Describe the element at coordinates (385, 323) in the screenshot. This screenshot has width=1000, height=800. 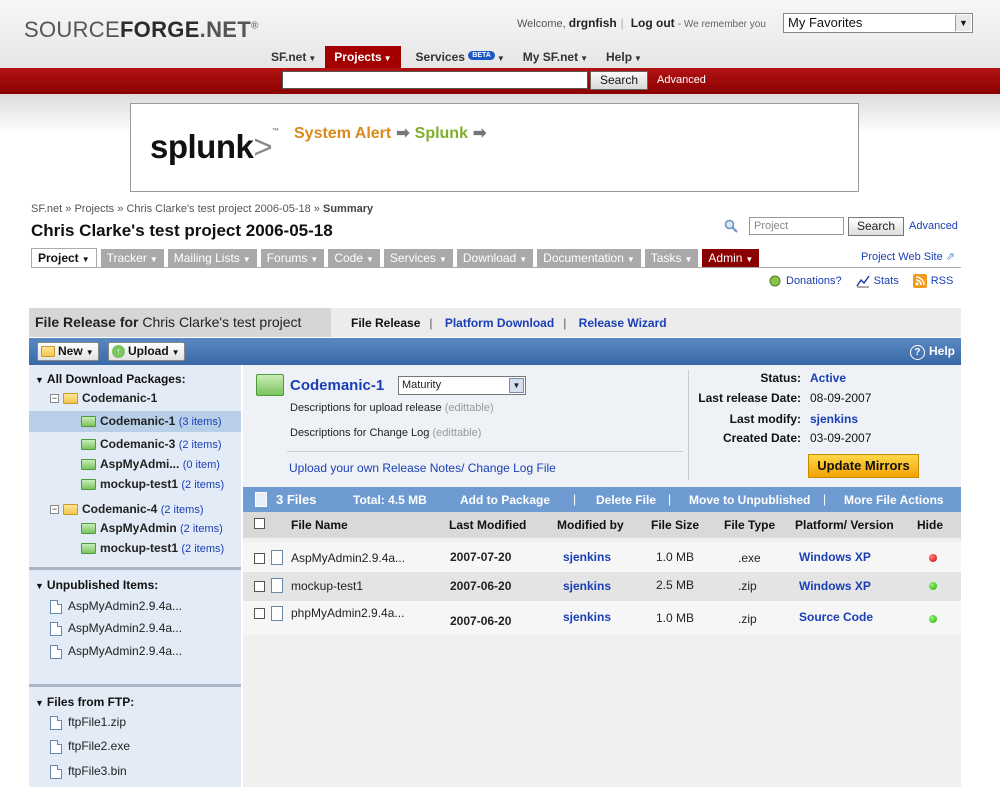
I see `file-release-link: File Release` at that location.